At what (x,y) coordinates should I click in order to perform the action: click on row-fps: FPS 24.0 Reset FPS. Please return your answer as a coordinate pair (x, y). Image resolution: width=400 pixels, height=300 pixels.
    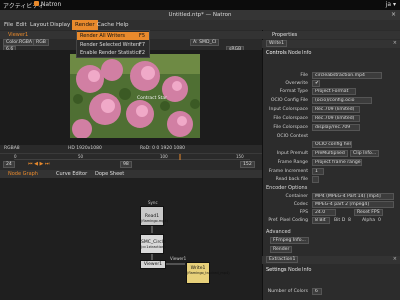
    Looking at the image, I should click on (331, 213).